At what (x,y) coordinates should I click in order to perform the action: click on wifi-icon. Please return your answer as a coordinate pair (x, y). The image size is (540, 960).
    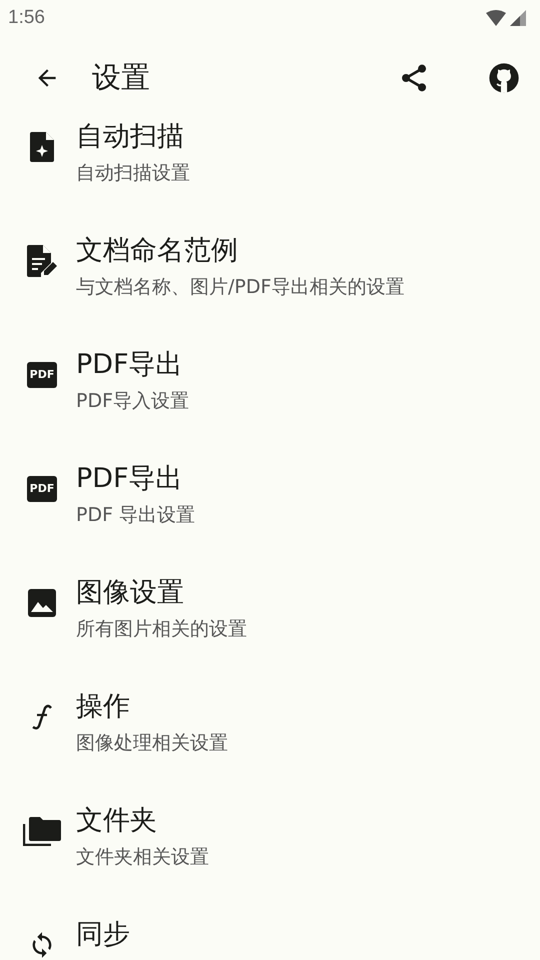
    Looking at the image, I should click on (496, 18).